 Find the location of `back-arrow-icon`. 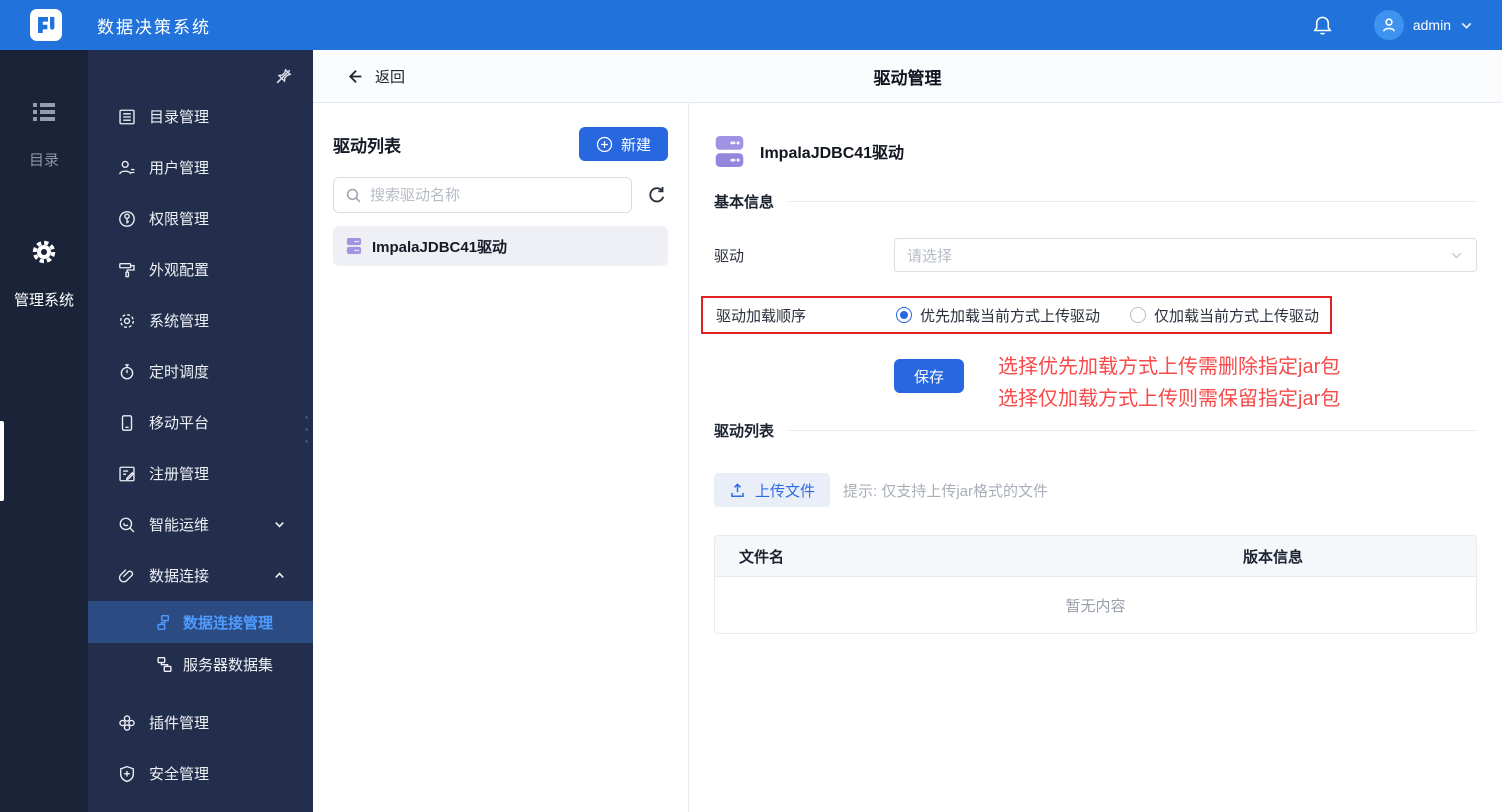

back-arrow-icon is located at coordinates (354, 76).